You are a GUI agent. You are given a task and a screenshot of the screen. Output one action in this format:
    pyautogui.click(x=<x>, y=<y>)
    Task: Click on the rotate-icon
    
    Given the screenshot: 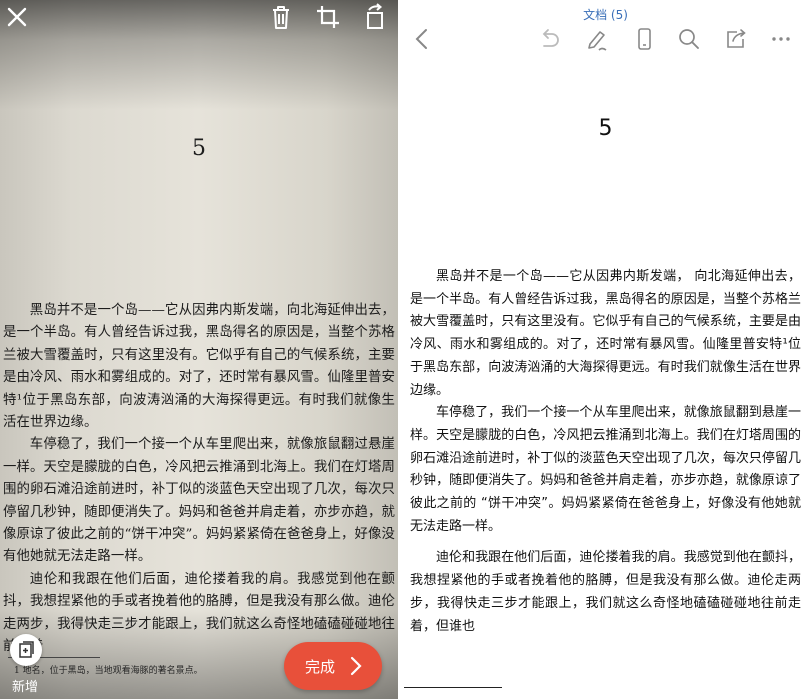 What is the action you would take?
    pyautogui.click(x=375, y=16)
    